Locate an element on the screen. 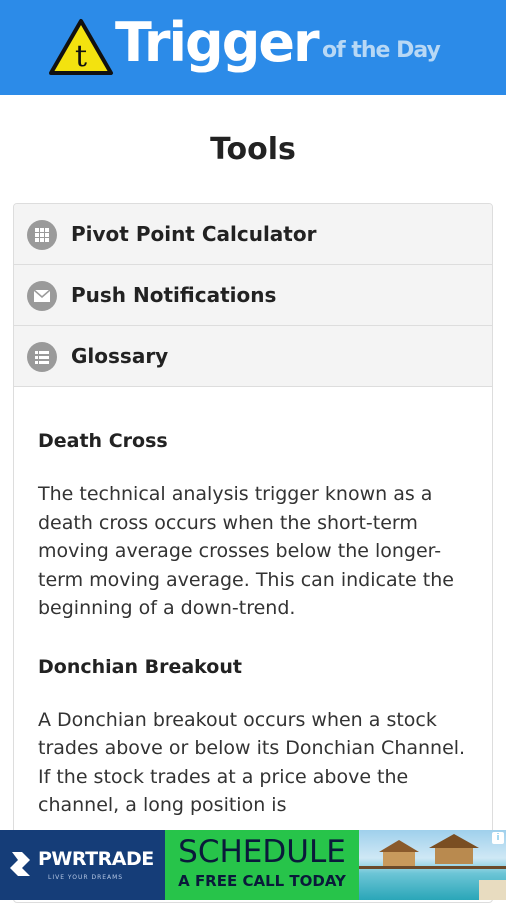 This screenshot has height=903, width=506. info-icon: i is located at coordinates (498, 838).